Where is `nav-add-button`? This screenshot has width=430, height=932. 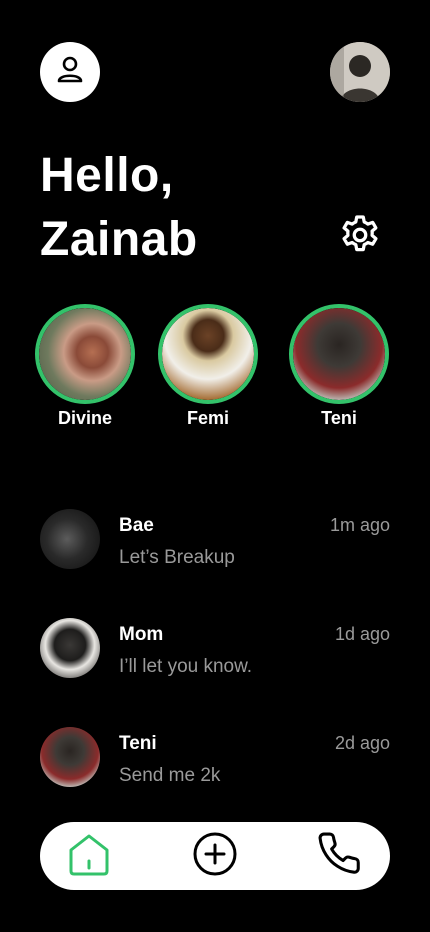 nav-add-button is located at coordinates (215, 856).